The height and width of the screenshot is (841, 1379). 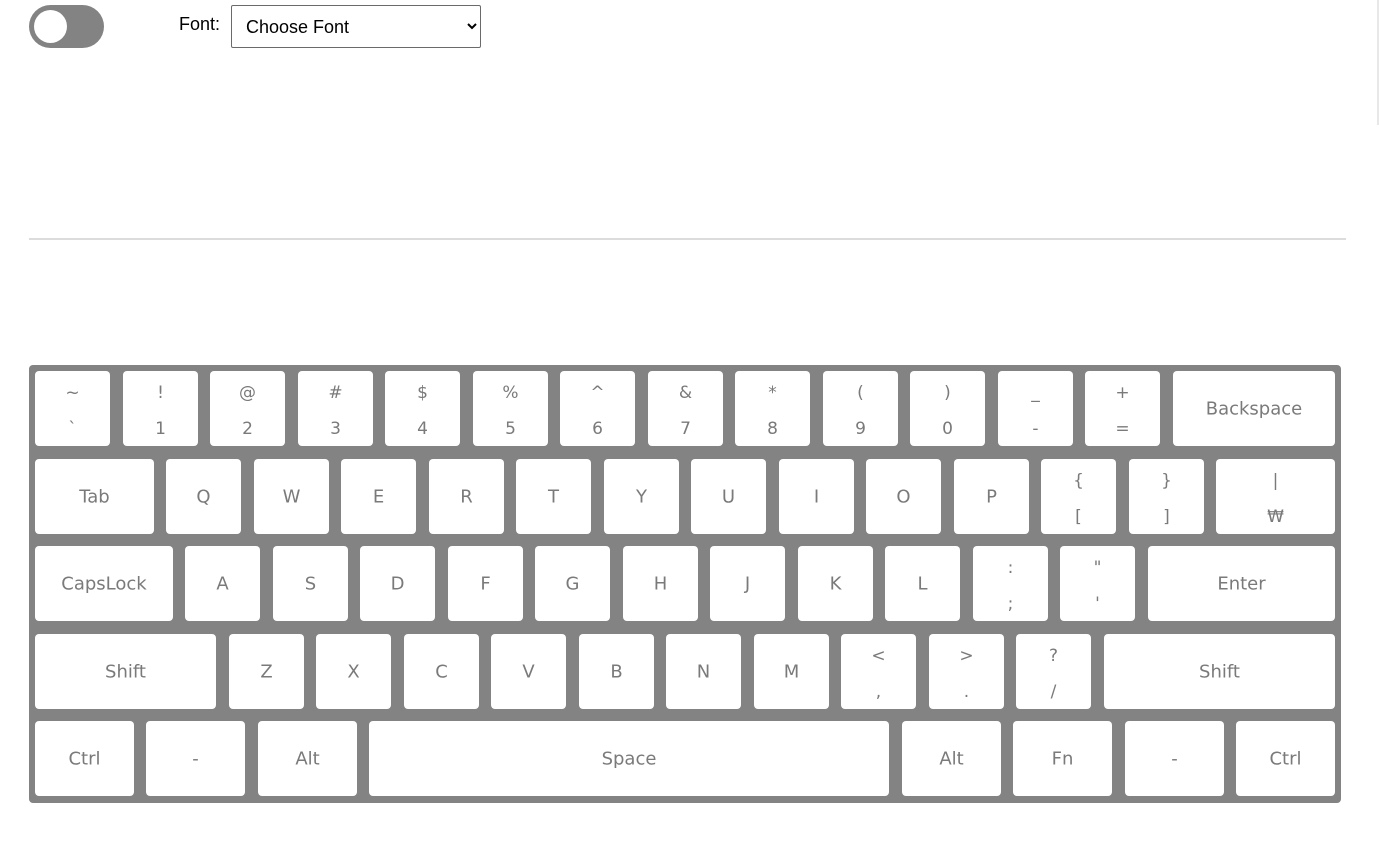 I want to click on key-d: D, so click(x=397, y=583).